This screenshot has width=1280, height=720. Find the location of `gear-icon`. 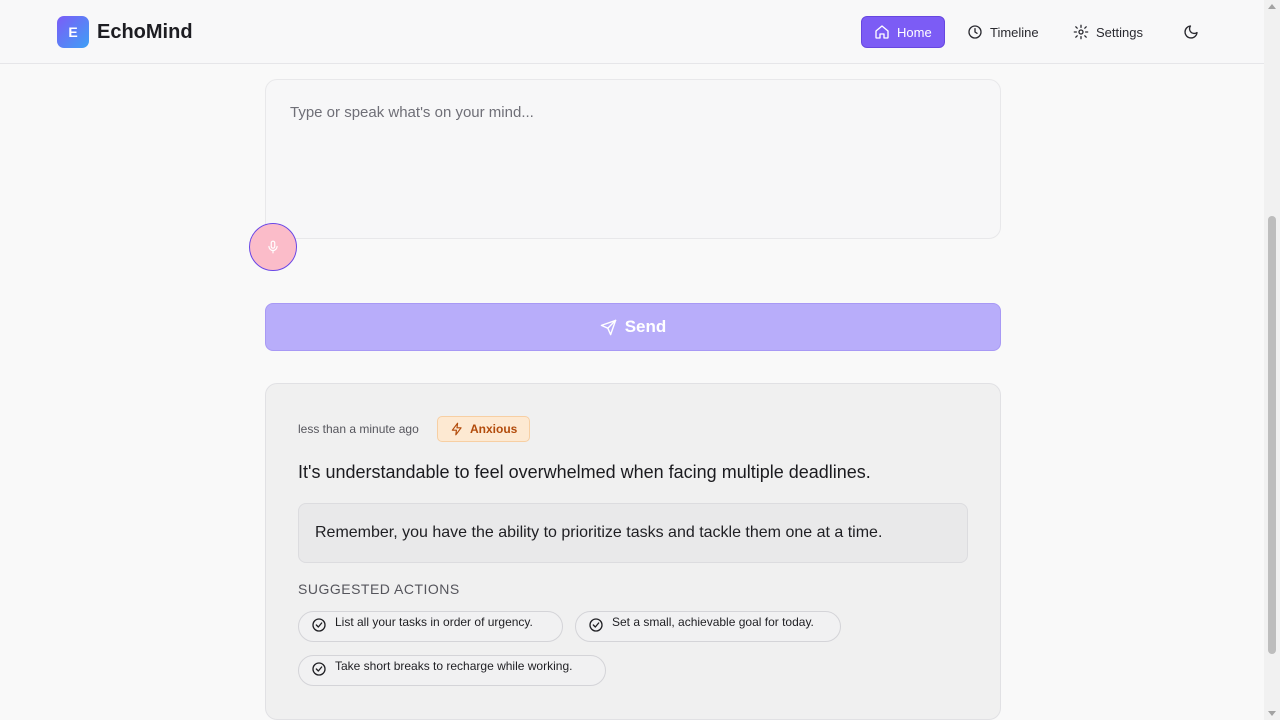

gear-icon is located at coordinates (1081, 32).